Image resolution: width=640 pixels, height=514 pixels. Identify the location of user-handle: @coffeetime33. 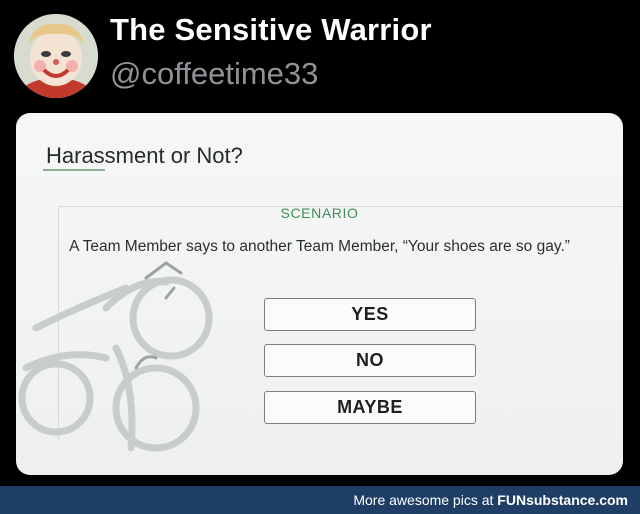
(214, 74).